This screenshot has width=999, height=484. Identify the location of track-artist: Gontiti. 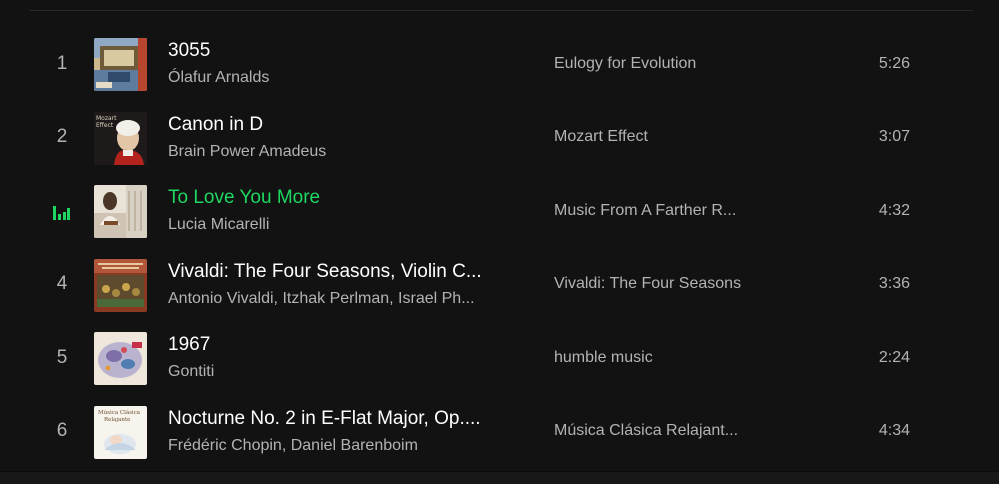
(348, 372).